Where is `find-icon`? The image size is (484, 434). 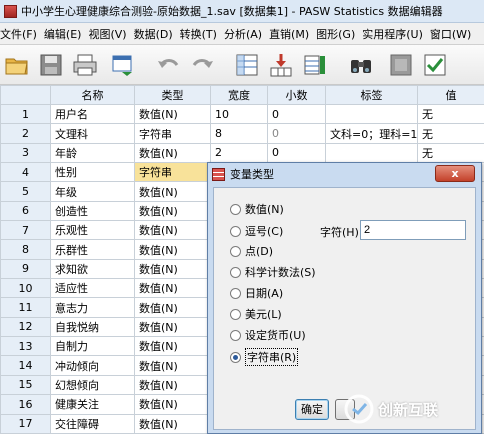
find-icon is located at coordinates (361, 65).